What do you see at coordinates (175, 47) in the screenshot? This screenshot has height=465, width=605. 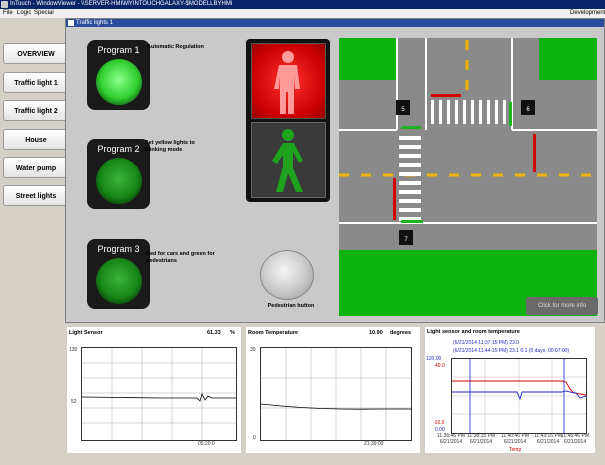 I see `program-1-description: Automatic Regulation` at bounding box center [175, 47].